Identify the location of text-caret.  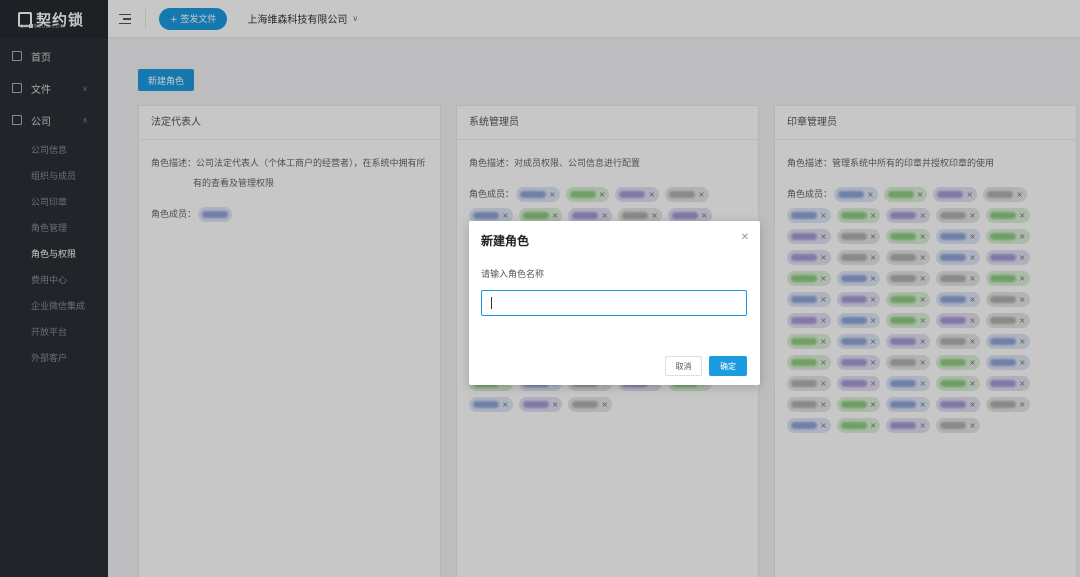
(491, 303).